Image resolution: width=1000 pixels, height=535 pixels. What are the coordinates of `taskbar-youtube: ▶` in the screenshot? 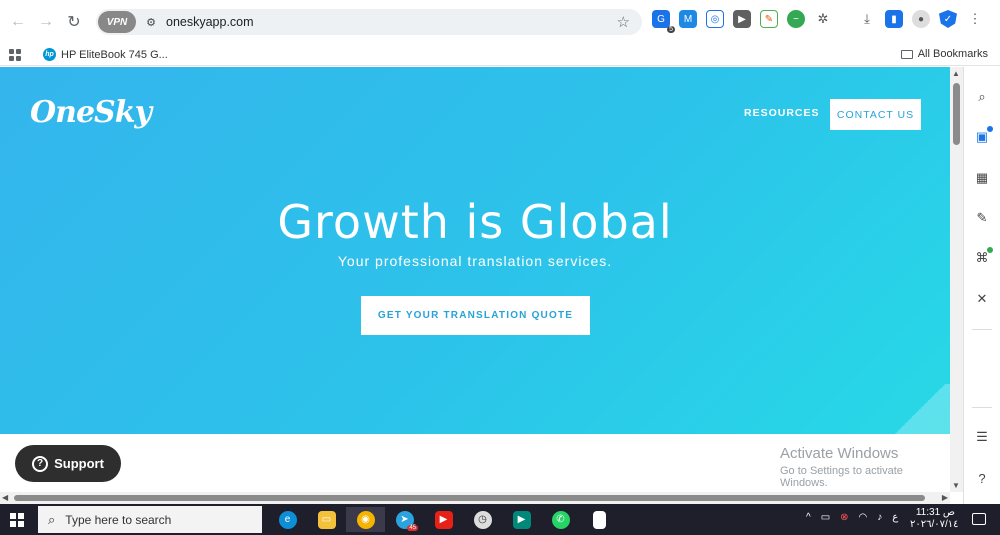 It's located at (443, 519).